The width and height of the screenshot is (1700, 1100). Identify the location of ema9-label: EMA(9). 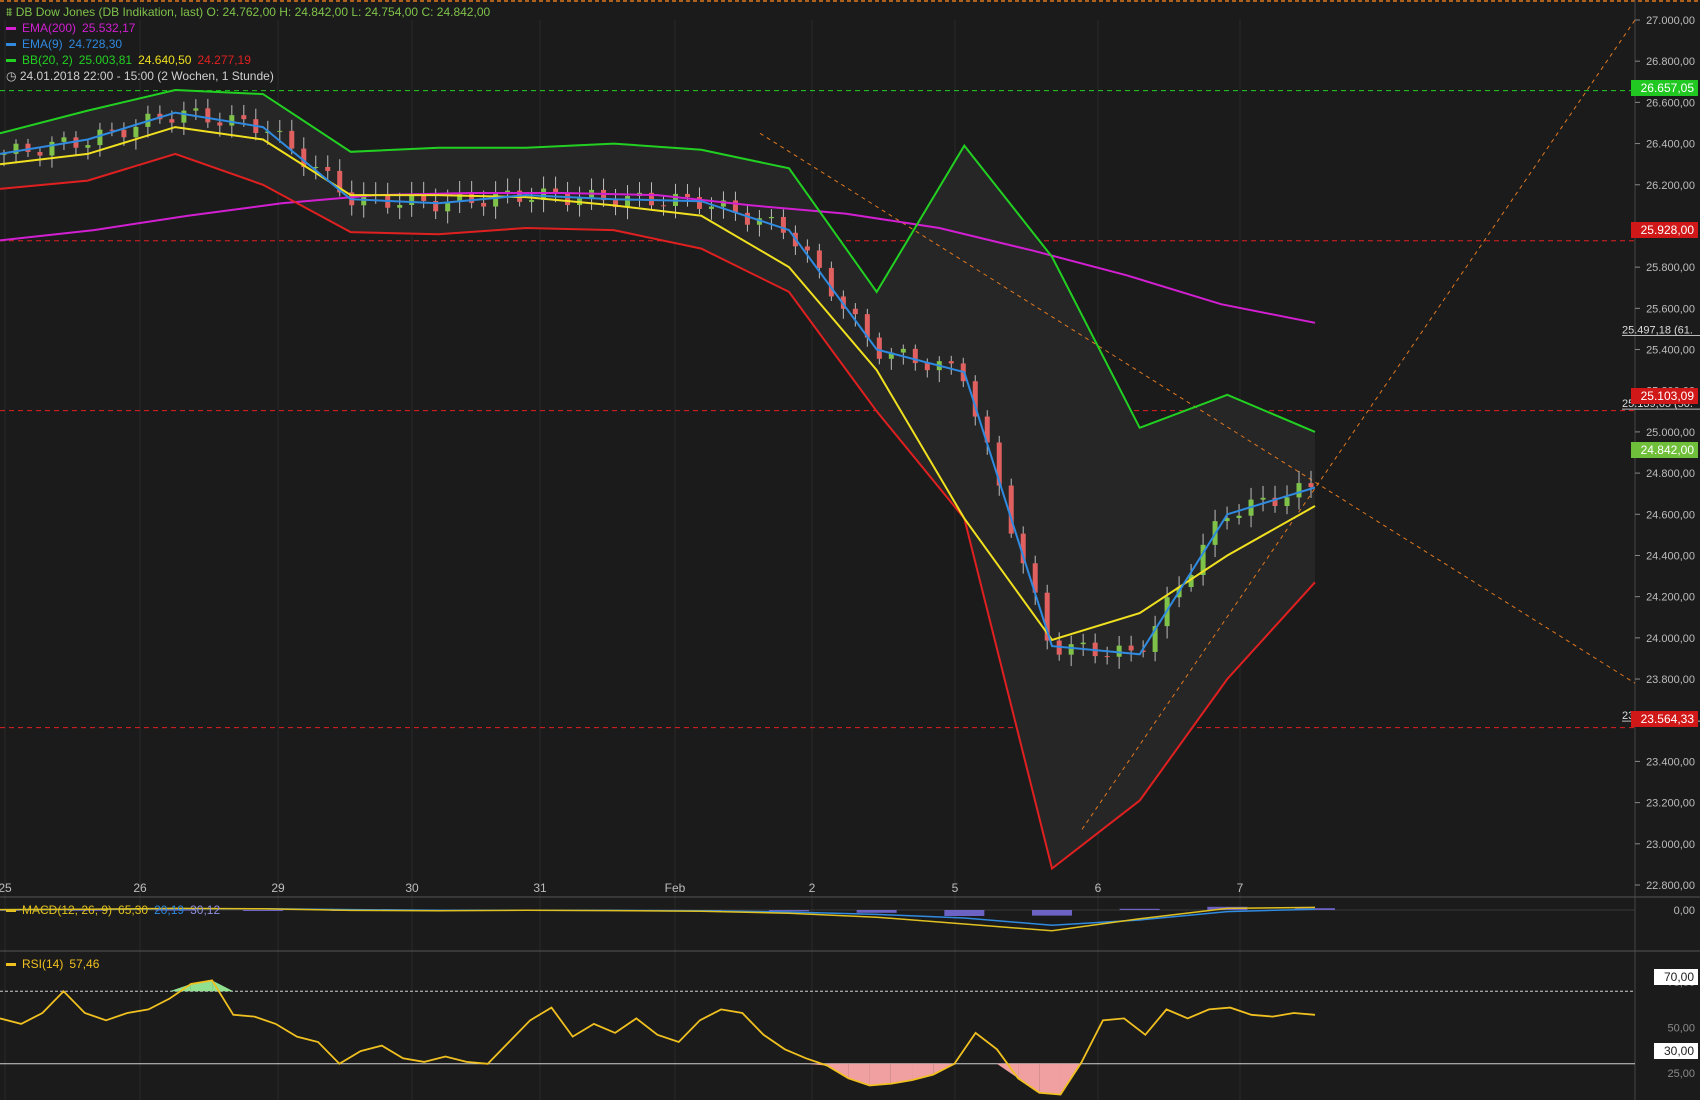
(42, 44).